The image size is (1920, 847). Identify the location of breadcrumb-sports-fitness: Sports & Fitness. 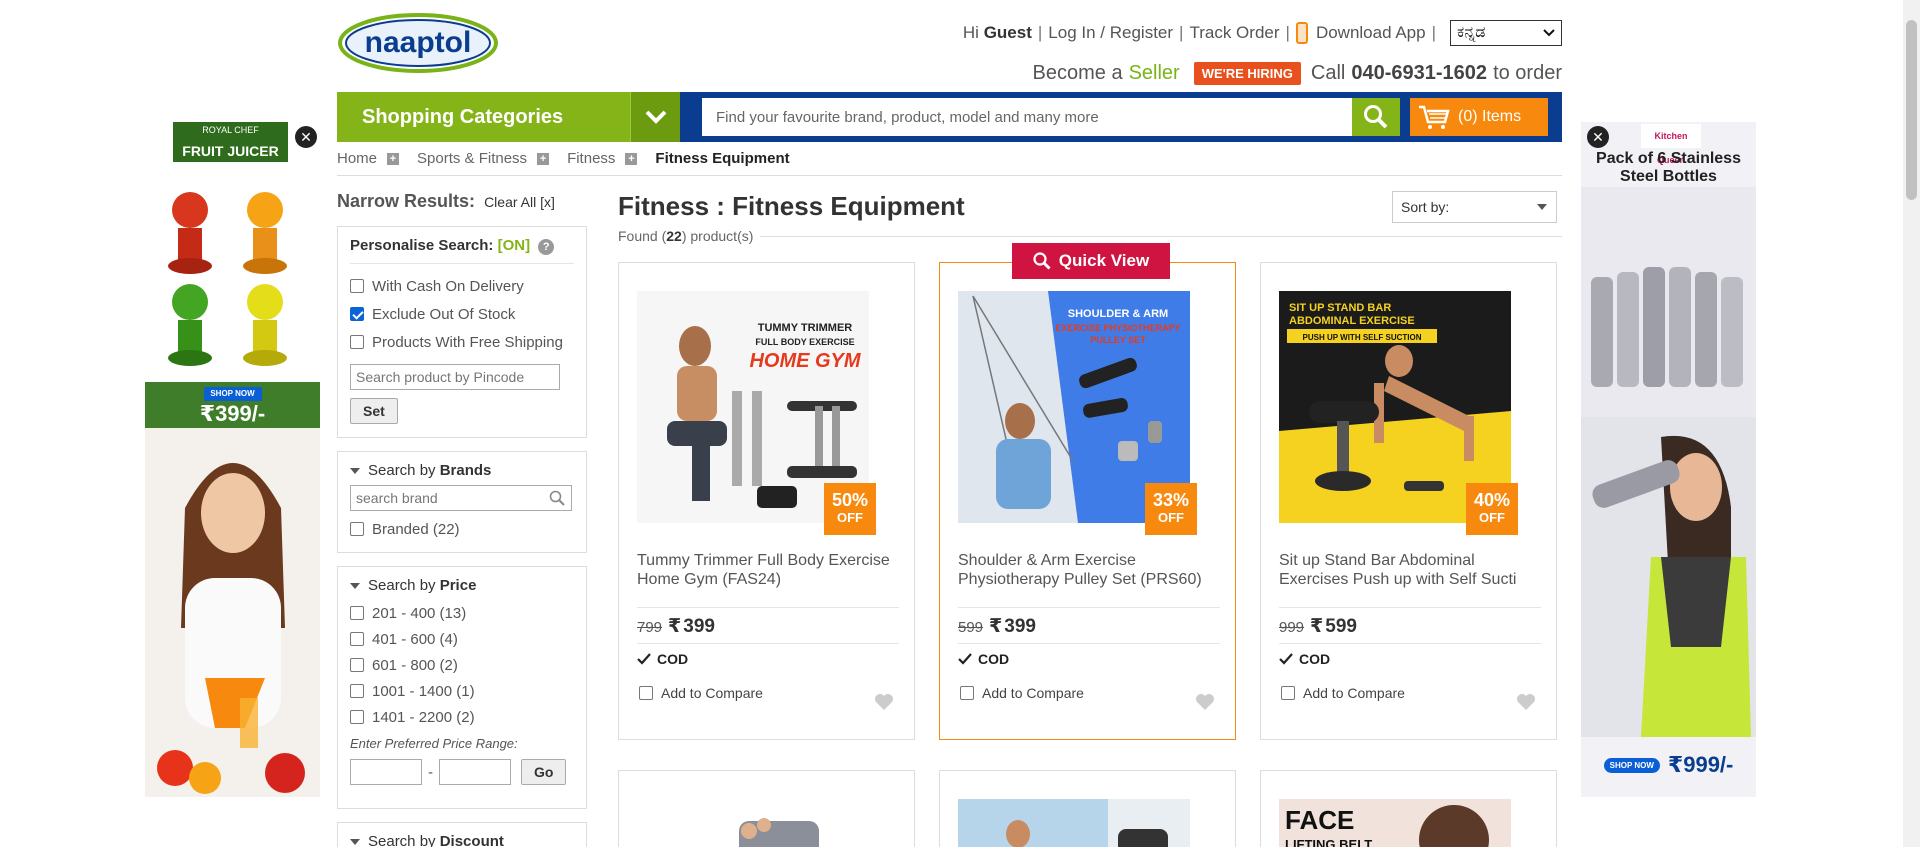
(472, 158).